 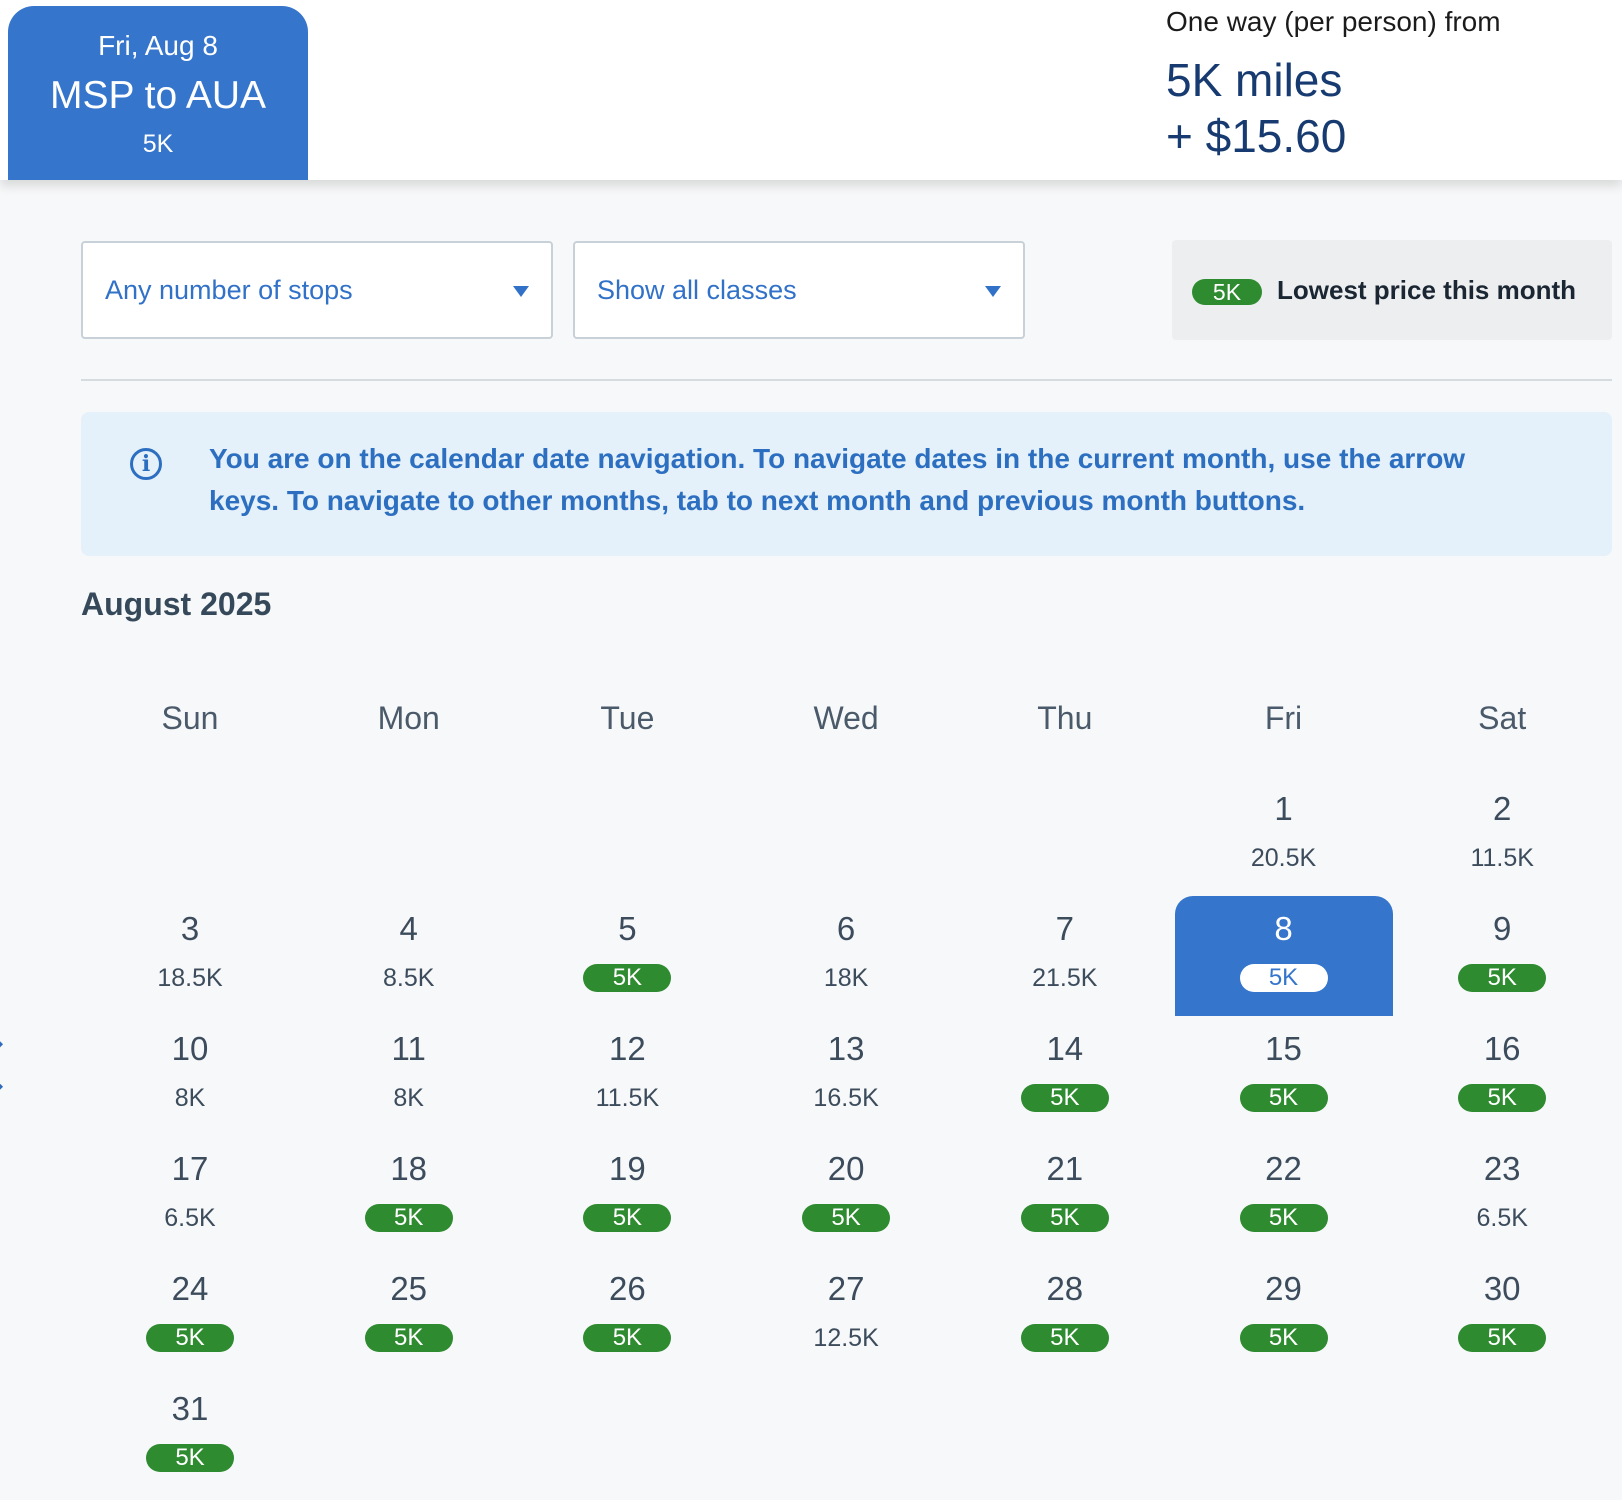 What do you see at coordinates (846, 1048) in the screenshot?
I see `day-number: 13` at bounding box center [846, 1048].